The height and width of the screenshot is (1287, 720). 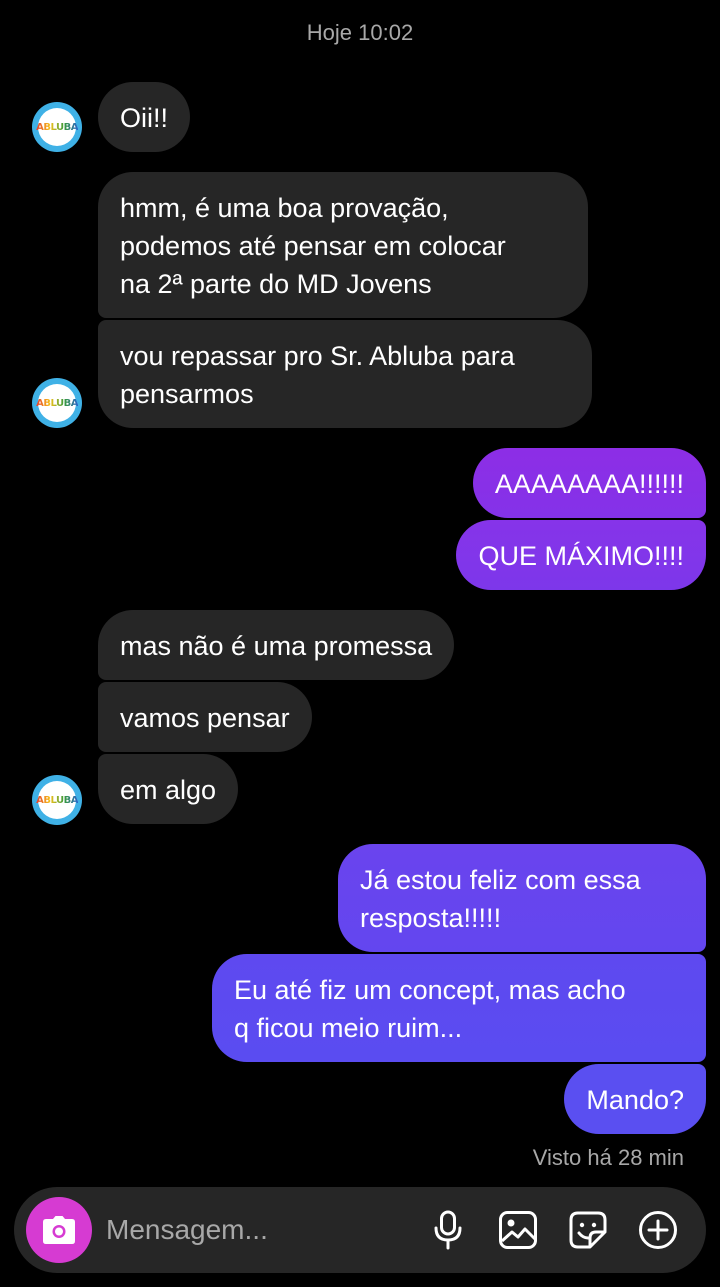 What do you see at coordinates (276, 645) in the screenshot?
I see `incoming-message: mas não é uma promessa` at bounding box center [276, 645].